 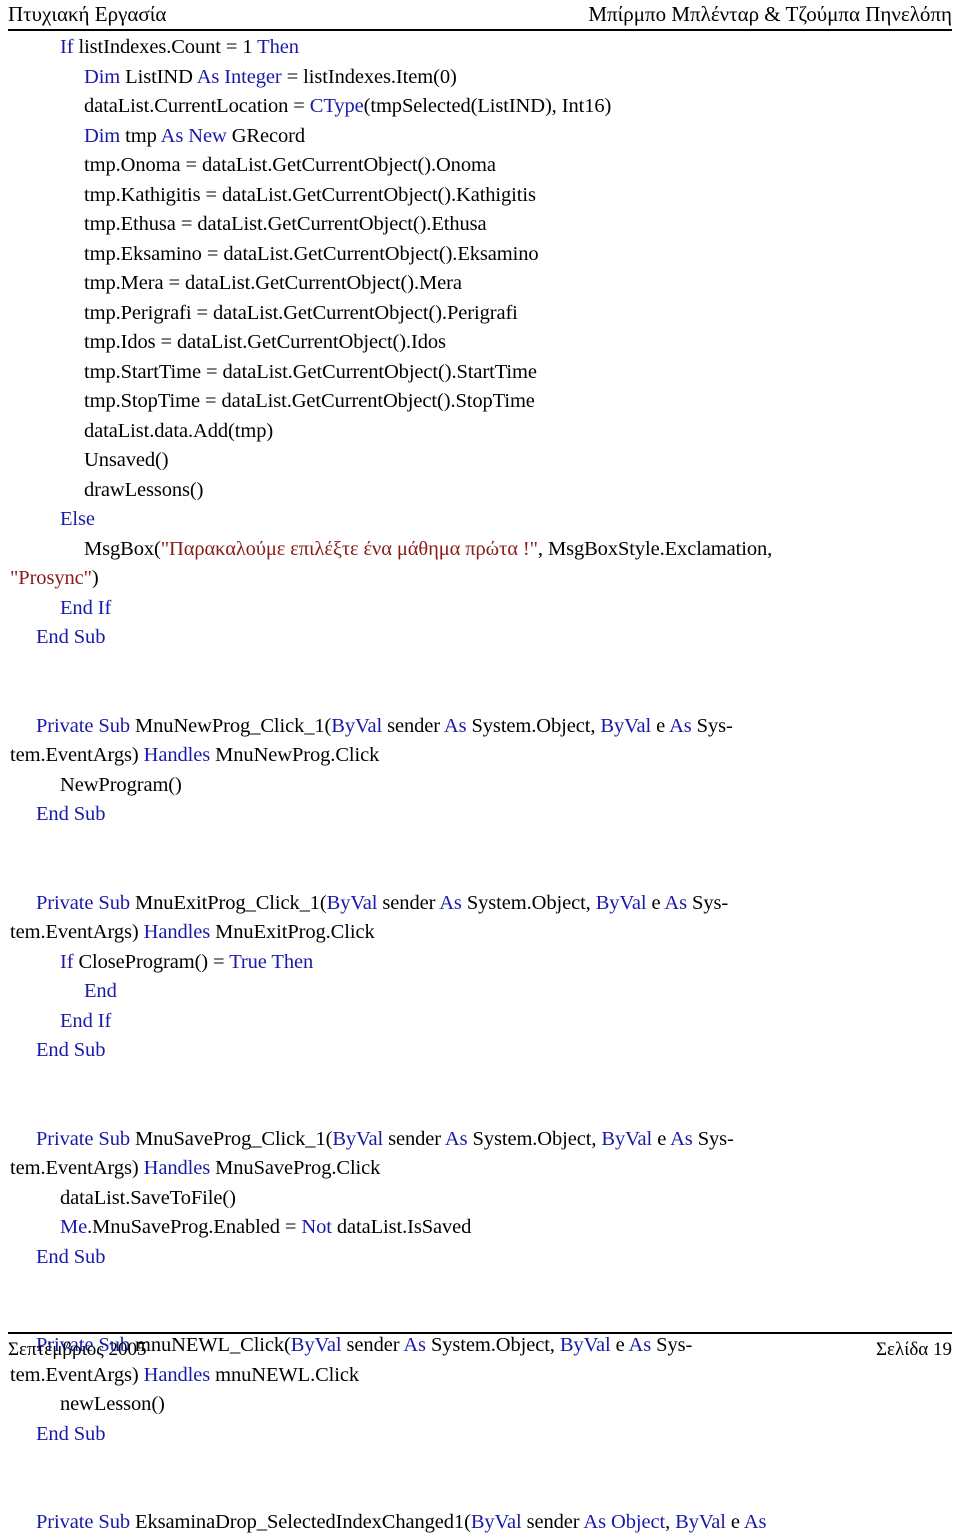 What do you see at coordinates (480, 1169) in the screenshot?
I see `code-line: tem.EventArgs) Handles MnuSaveProg.Click` at bounding box center [480, 1169].